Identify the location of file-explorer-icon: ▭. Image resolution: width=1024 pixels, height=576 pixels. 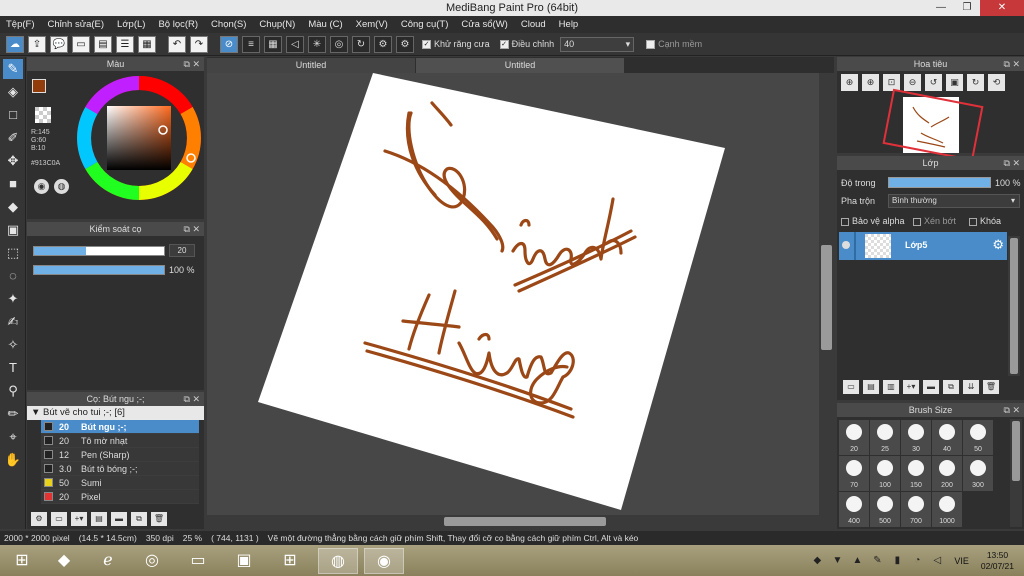
(198, 561).